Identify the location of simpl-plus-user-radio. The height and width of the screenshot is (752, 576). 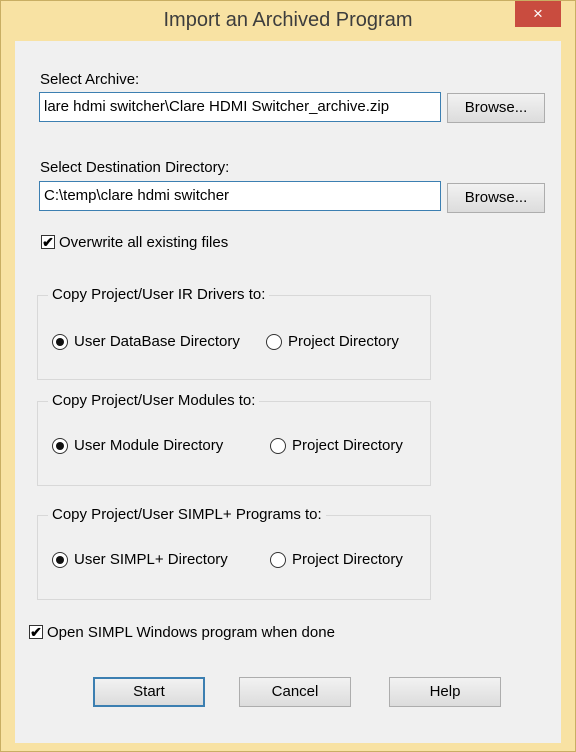
(60, 560).